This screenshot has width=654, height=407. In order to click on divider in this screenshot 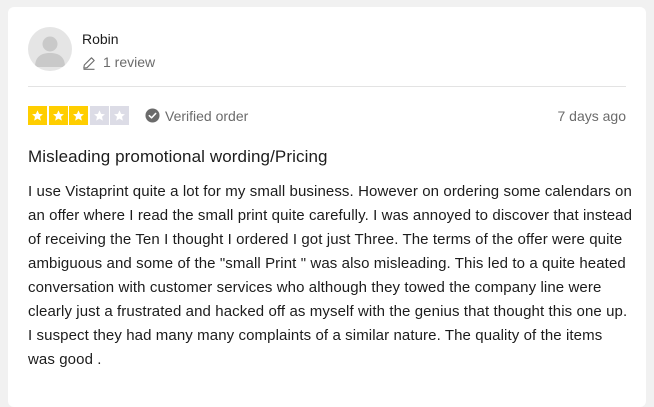, I will do `click(327, 86)`.